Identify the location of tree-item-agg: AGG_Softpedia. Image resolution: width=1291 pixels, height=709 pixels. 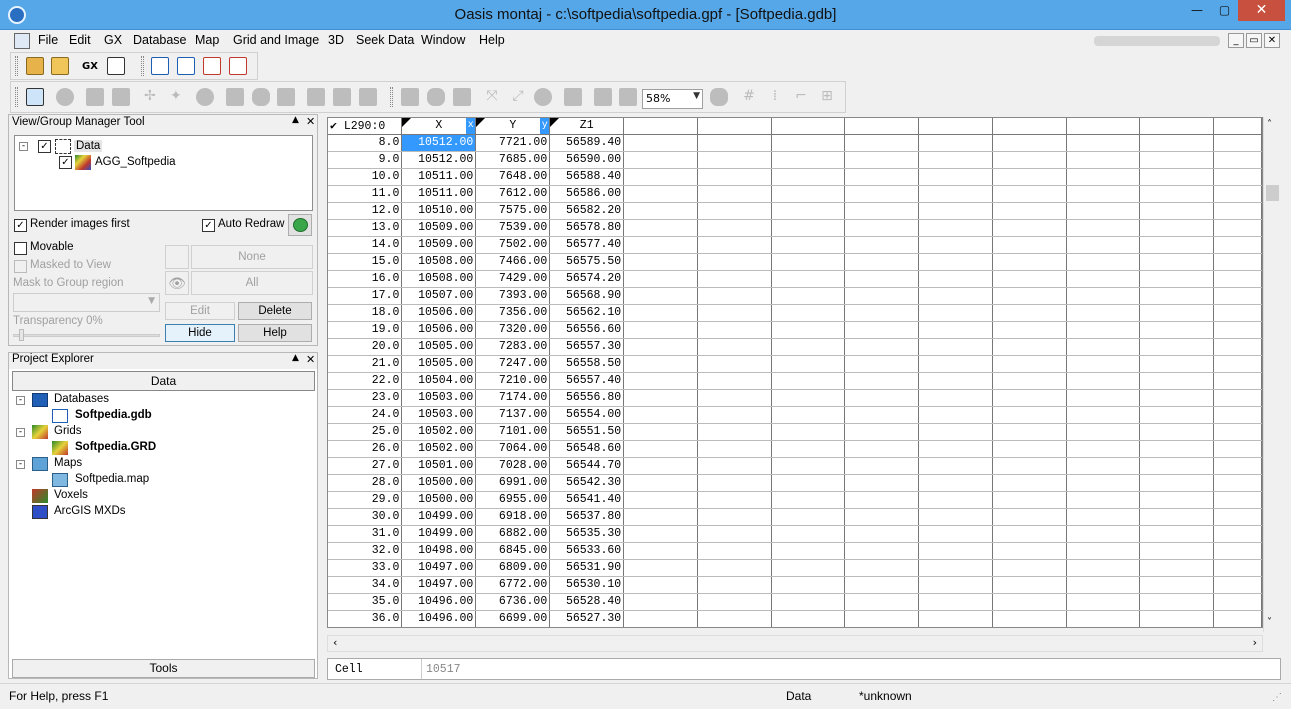
(135, 162).